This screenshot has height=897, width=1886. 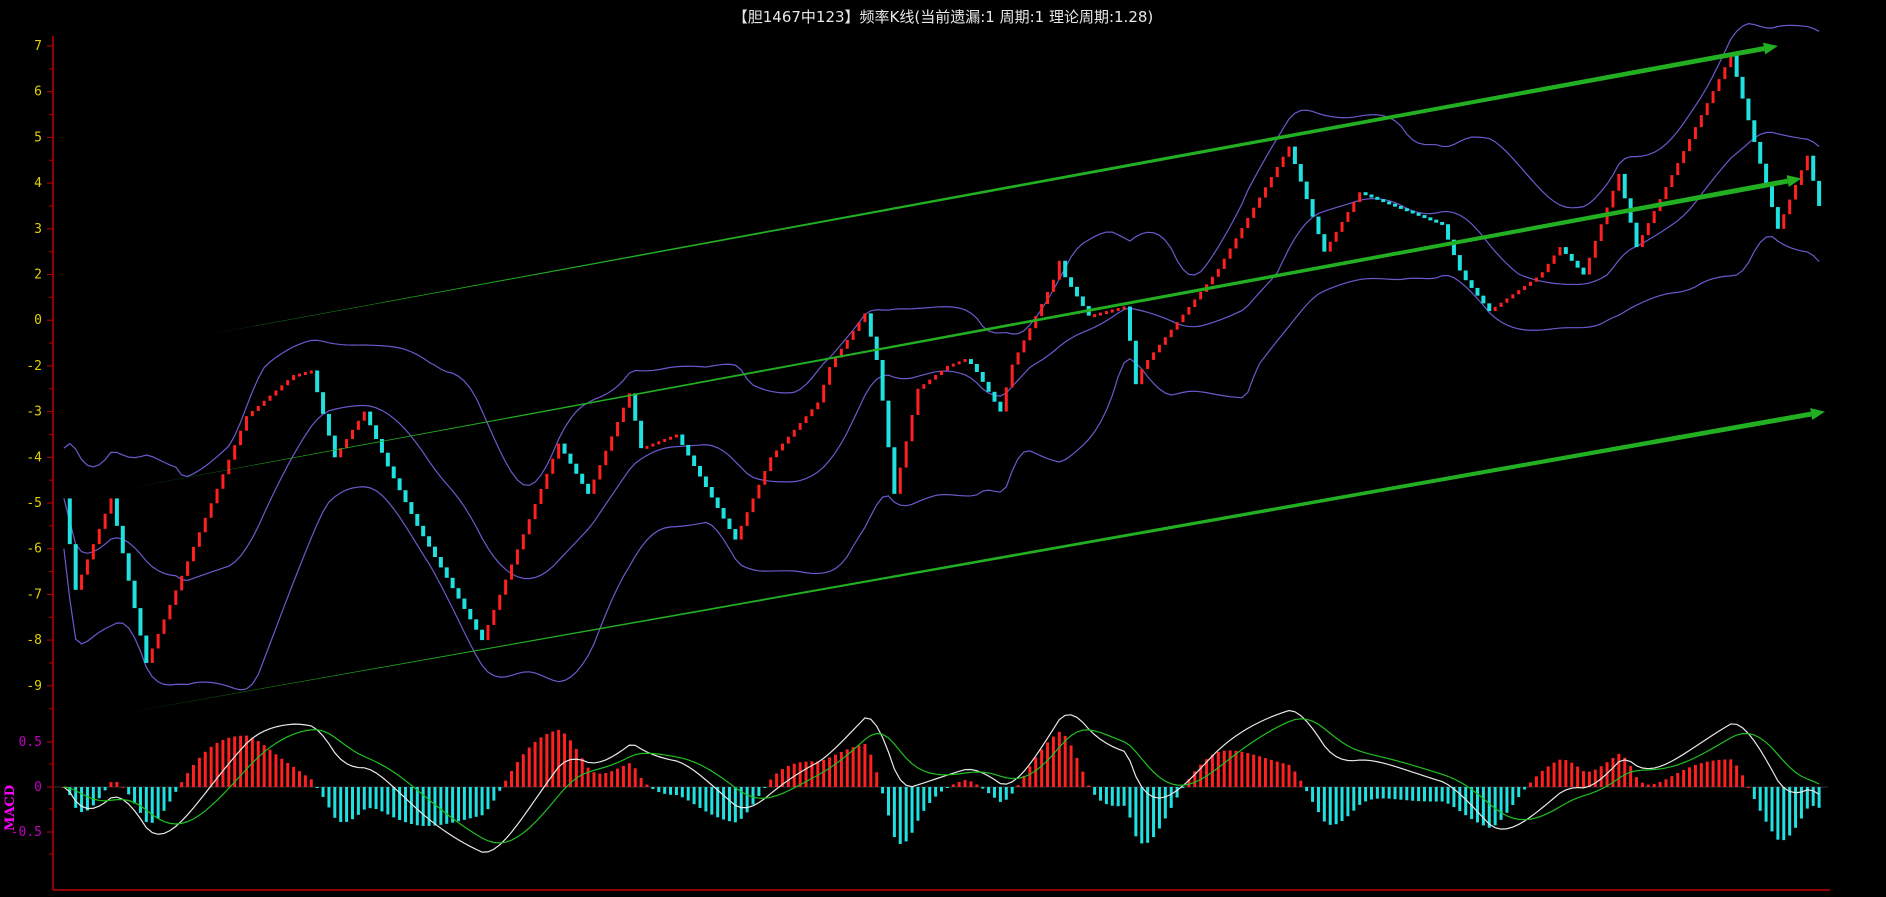 What do you see at coordinates (30, 742) in the screenshot?
I see `macd-tick-label: 0.5` at bounding box center [30, 742].